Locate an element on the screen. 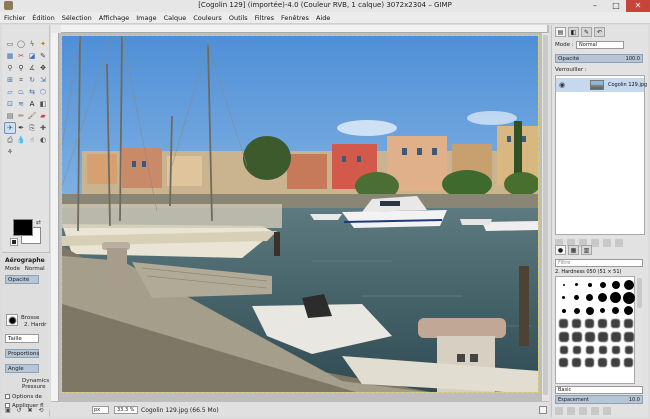 This screenshot has width=650, height=419. menu-selection: Sélection is located at coordinates (77, 18).